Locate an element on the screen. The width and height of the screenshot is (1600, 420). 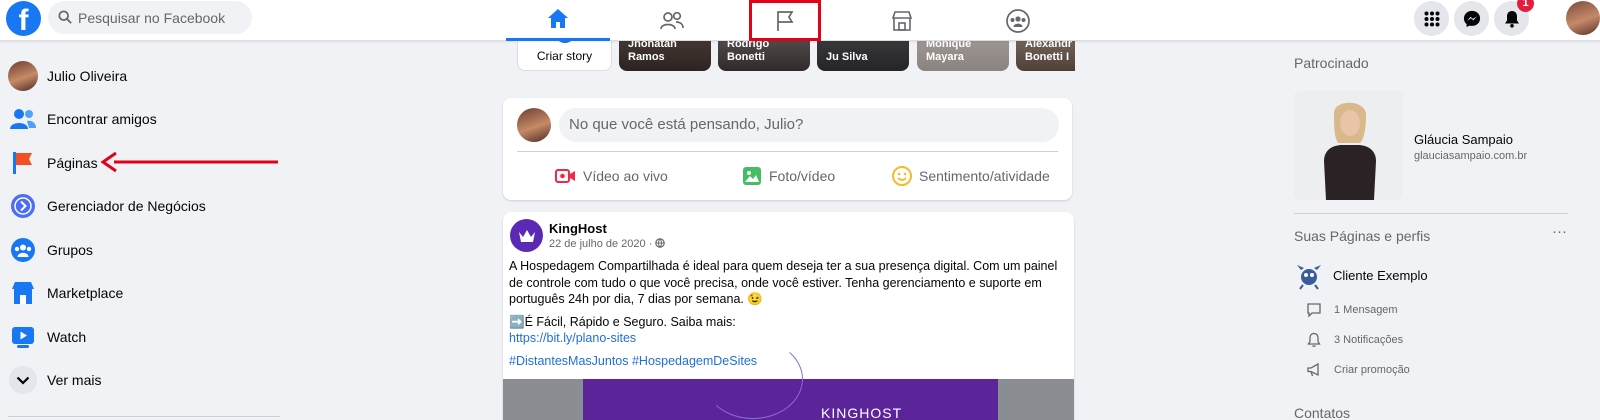
sidebar-divider is located at coordinates (144, 416).